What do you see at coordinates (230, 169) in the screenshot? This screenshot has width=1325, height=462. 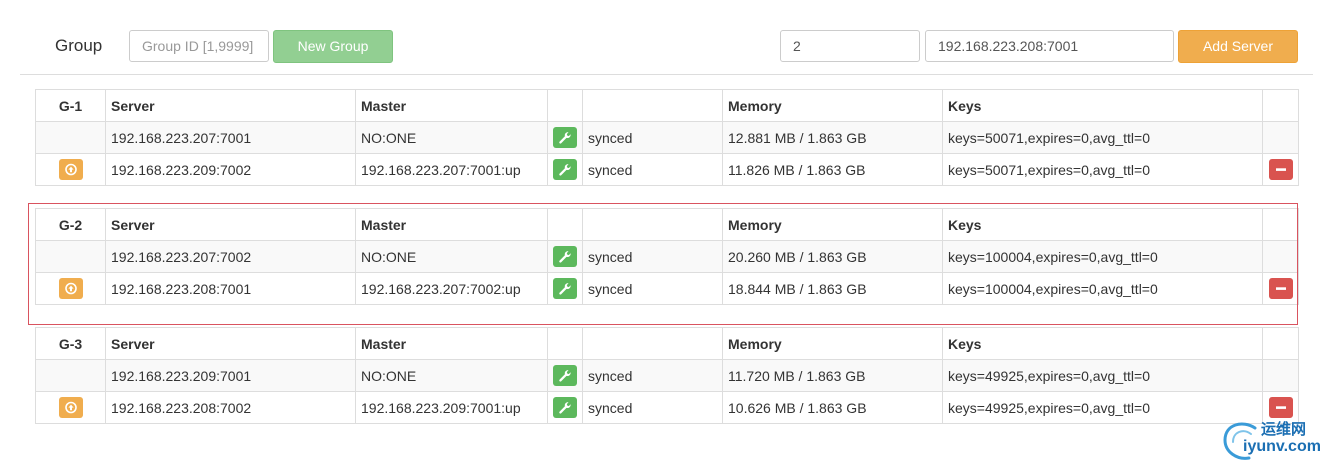 I see `server-addr: 192.168.223.209:7002` at bounding box center [230, 169].